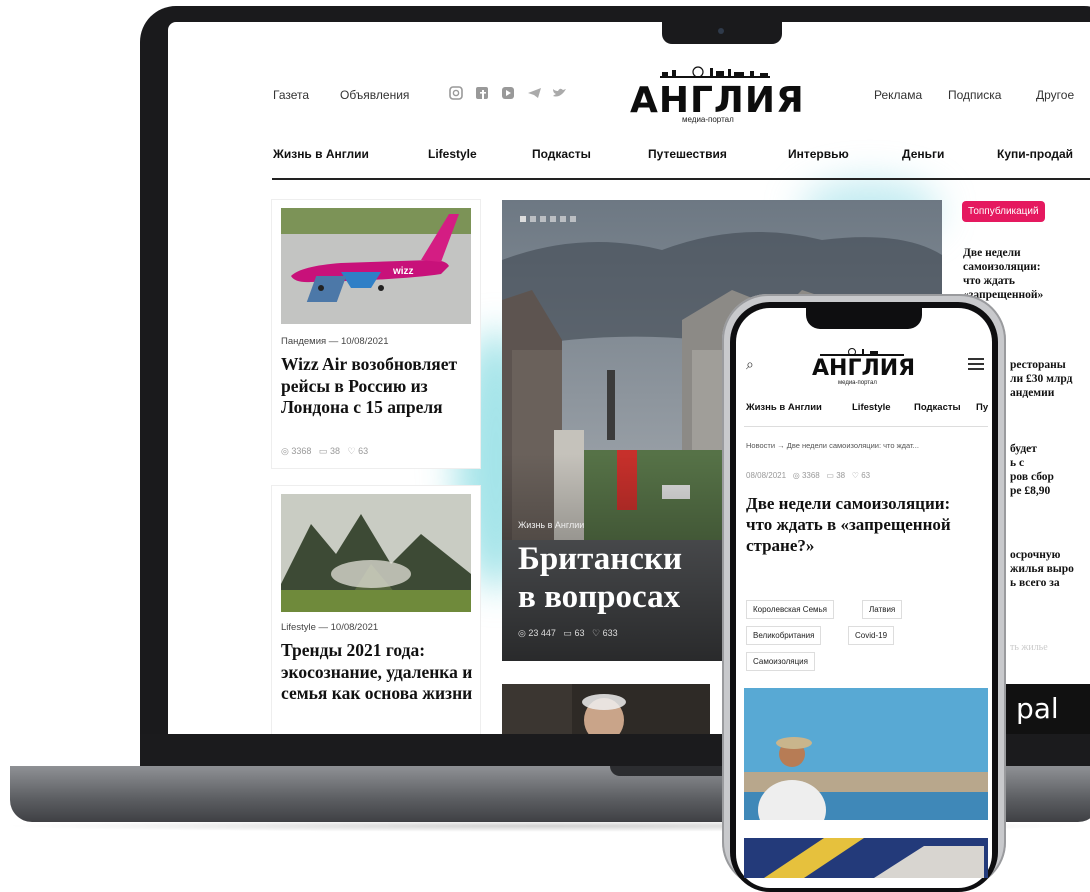 The height and width of the screenshot is (892, 1090). I want to click on social-icons, so click(507, 93).